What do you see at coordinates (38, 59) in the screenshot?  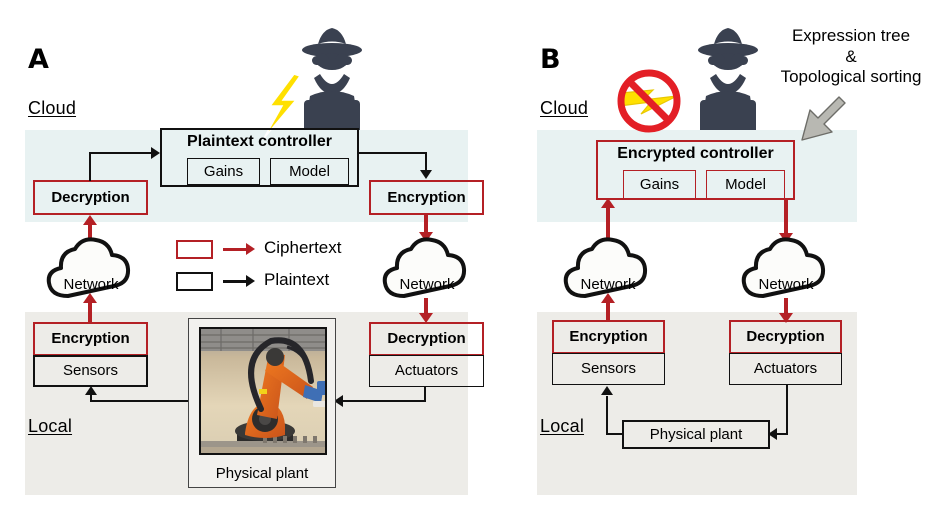 I see `panel-a-letter: A` at bounding box center [38, 59].